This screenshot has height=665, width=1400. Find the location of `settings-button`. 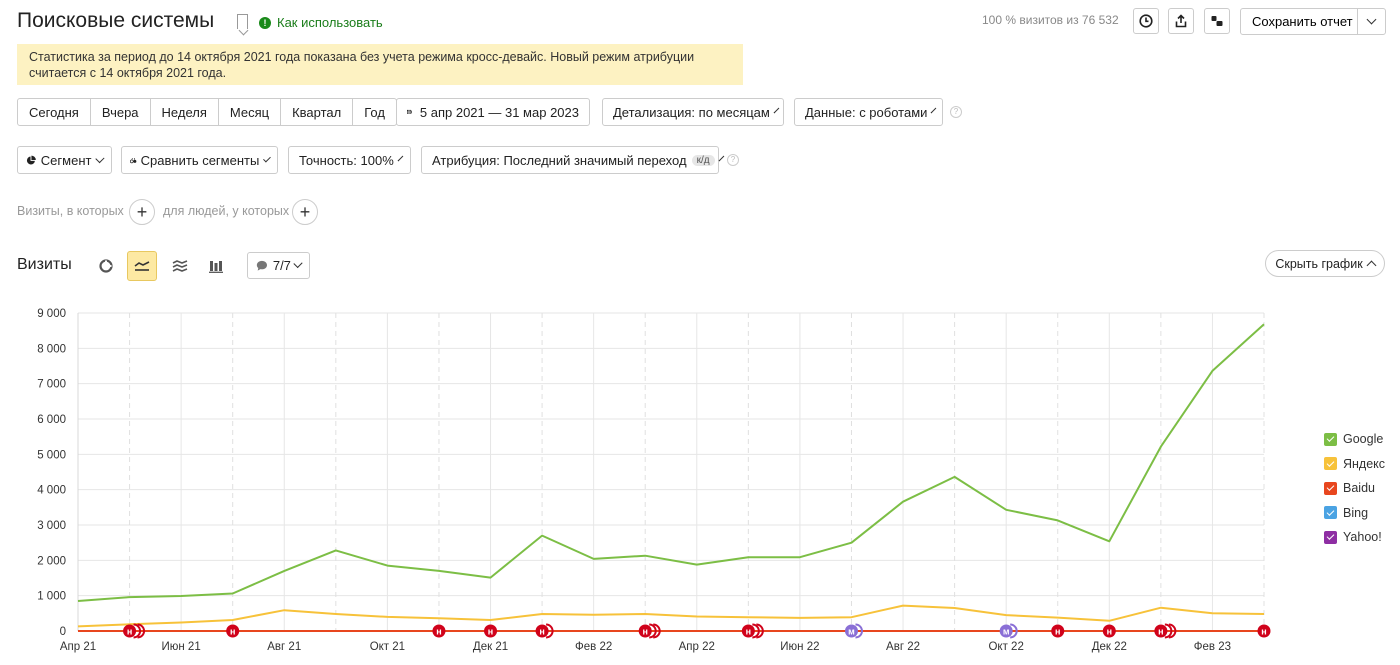

settings-button is located at coordinates (1217, 21).